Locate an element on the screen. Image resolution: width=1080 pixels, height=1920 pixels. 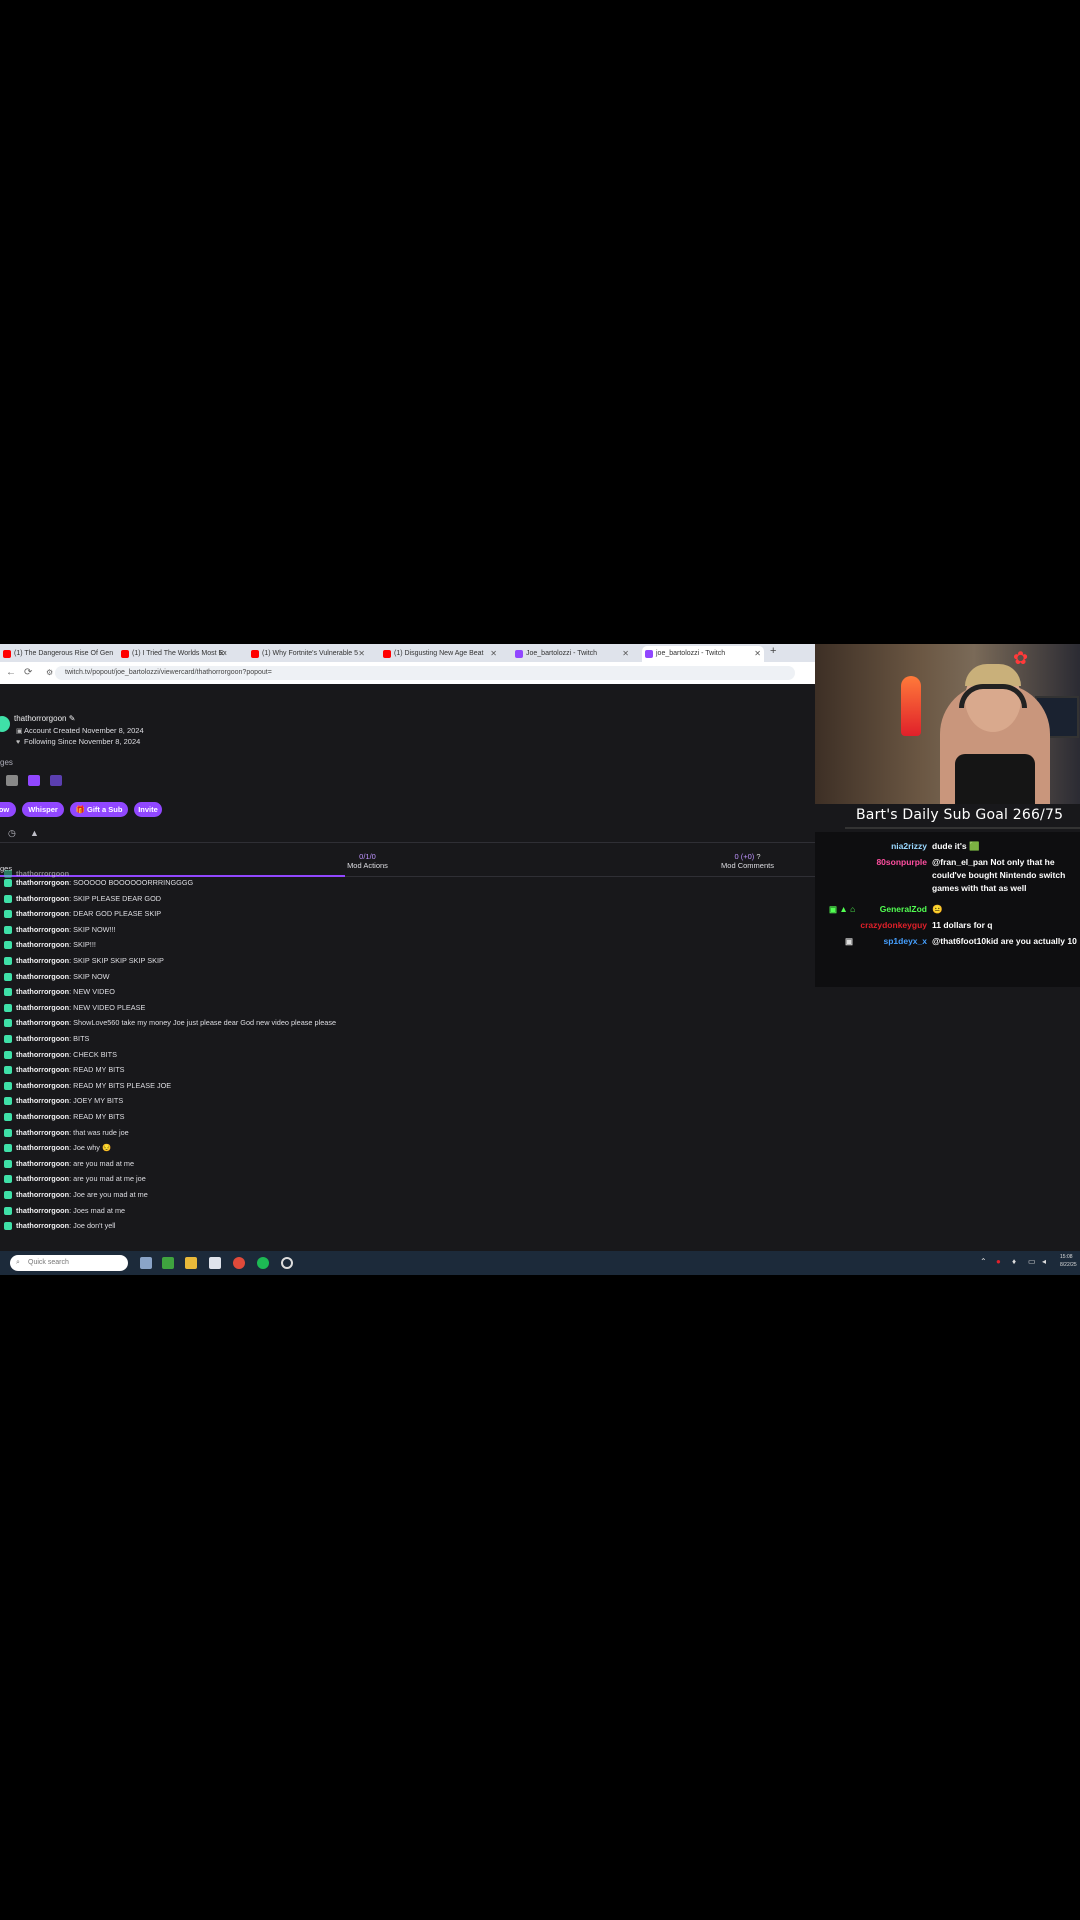
warning-icon: ▲ is located at coordinates (34, 833).